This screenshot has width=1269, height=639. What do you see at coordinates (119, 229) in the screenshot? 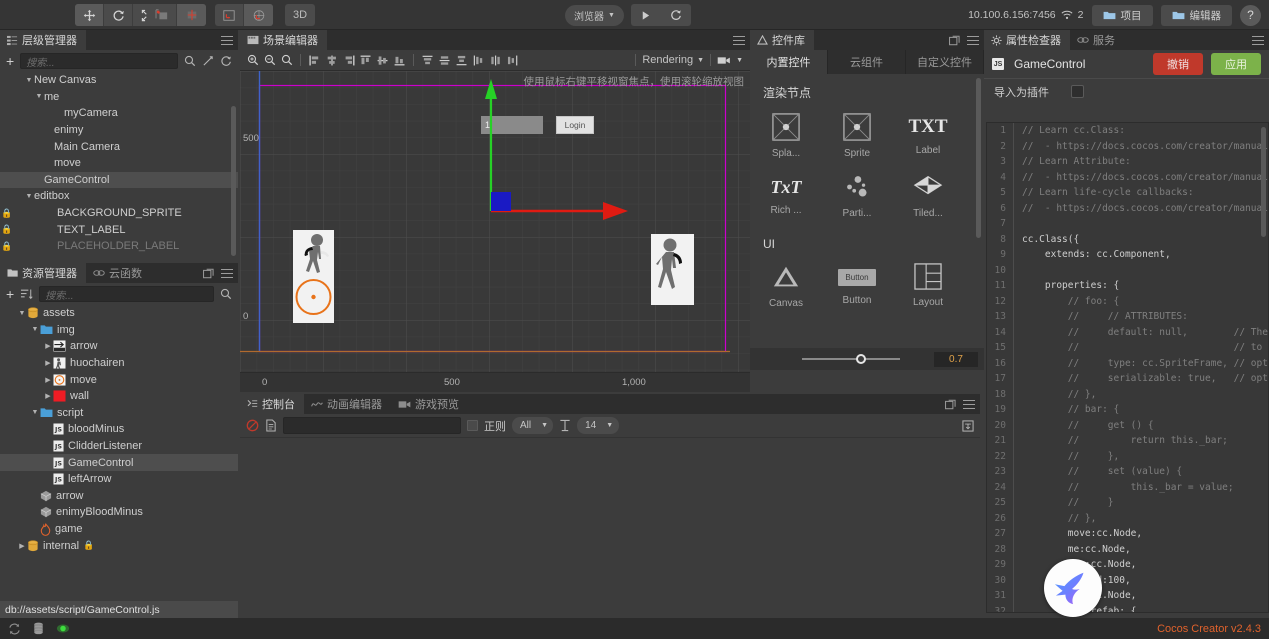
I see `hierarchy-node-text-label: 🔒▶TEXT_LABEL` at bounding box center [119, 229].